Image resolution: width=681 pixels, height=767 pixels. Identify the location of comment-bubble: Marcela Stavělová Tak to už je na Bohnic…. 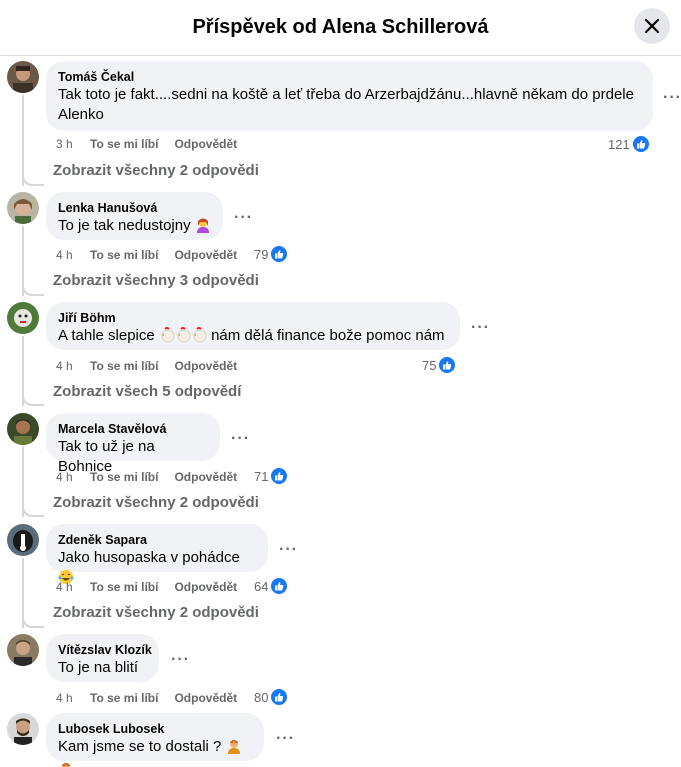
(133, 444).